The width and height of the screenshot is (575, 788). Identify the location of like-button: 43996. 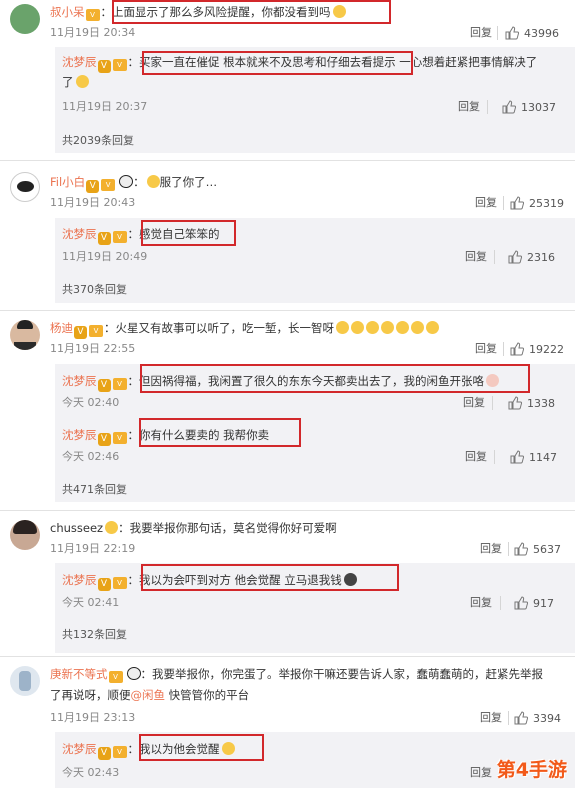
(532, 33).